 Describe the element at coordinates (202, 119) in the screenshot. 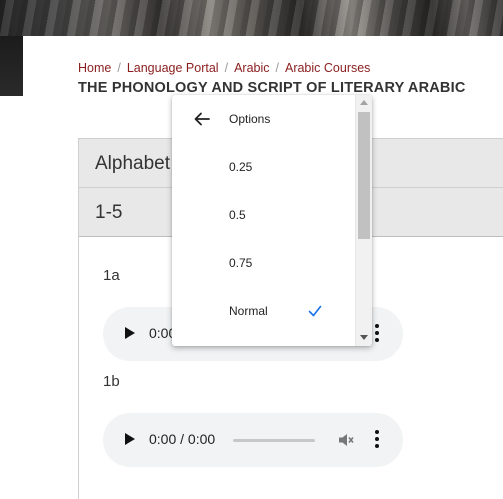

I see `back-arrow-icon` at that location.